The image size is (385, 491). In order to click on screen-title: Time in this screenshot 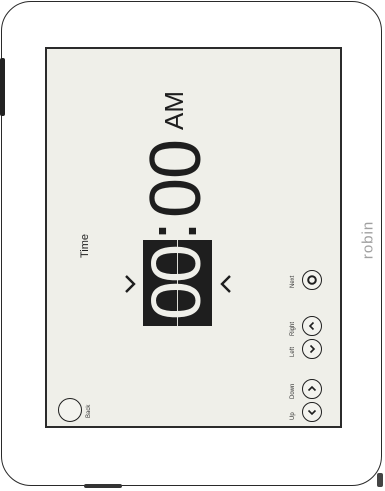, I will do `click(85, 245)`.